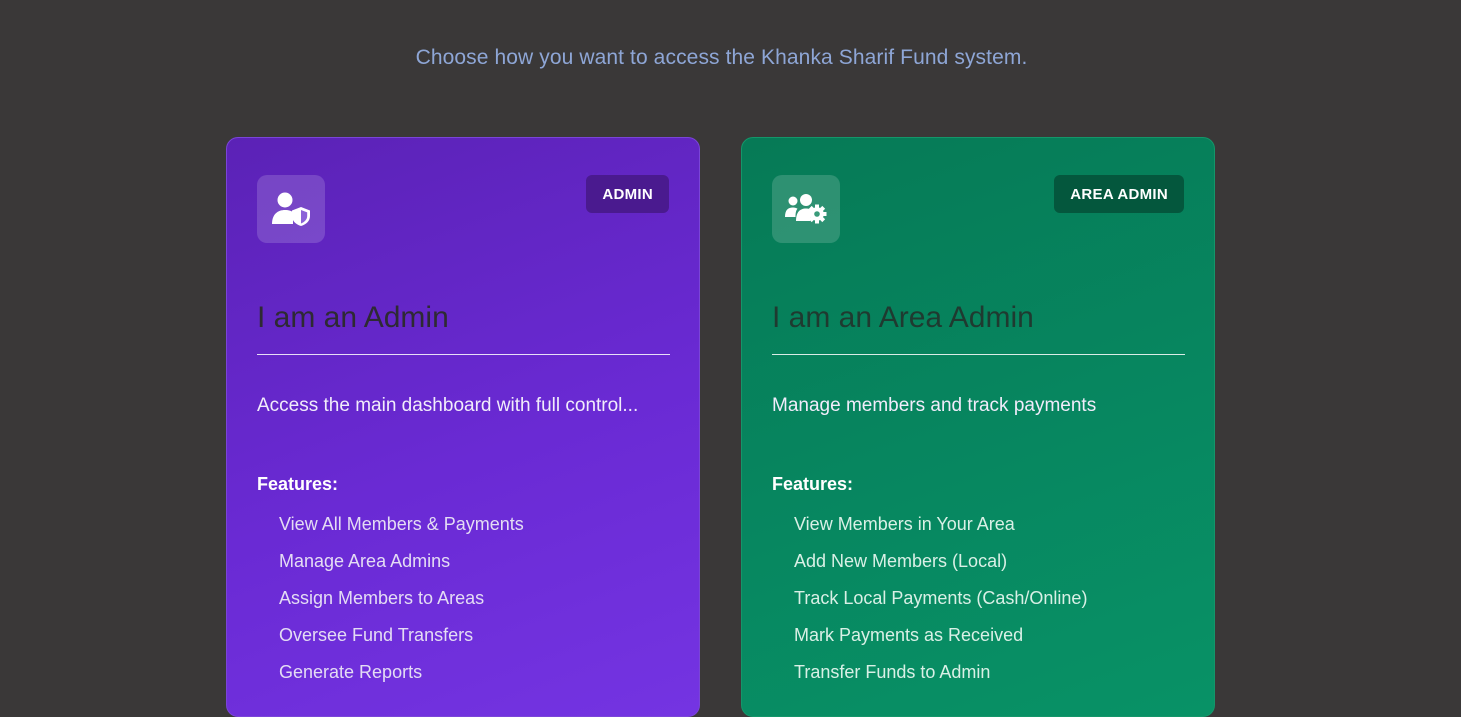 This screenshot has width=1461, height=717. Describe the element at coordinates (353, 317) in the screenshot. I see `card-title-admin: I am an Admin` at that location.